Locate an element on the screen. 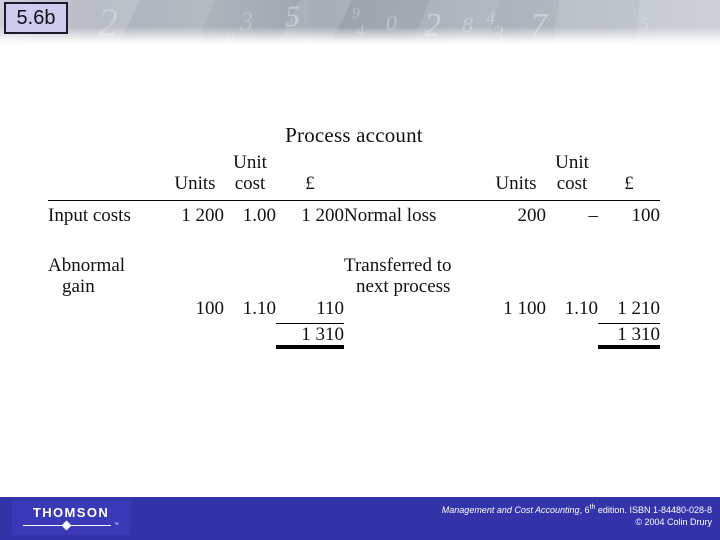 The image size is (720, 540). header-right-amount: £ is located at coordinates (629, 184).